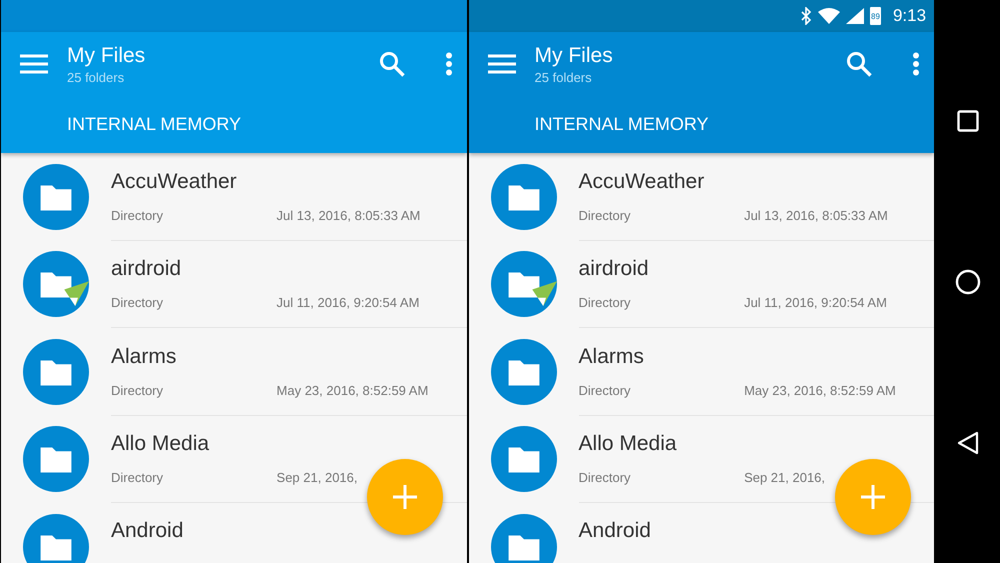 The image size is (1000, 563). I want to click on storage-tab: INTERNAL MEMORY, so click(621, 124).